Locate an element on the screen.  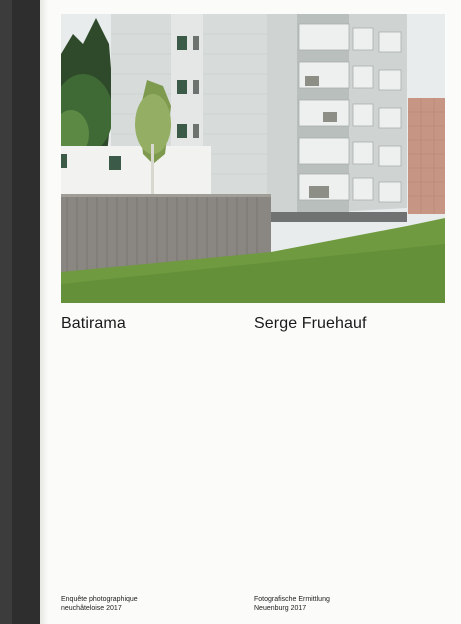
footer-german: Fotografische Ermittlung Neuenburg 2017 is located at coordinates (292, 604).